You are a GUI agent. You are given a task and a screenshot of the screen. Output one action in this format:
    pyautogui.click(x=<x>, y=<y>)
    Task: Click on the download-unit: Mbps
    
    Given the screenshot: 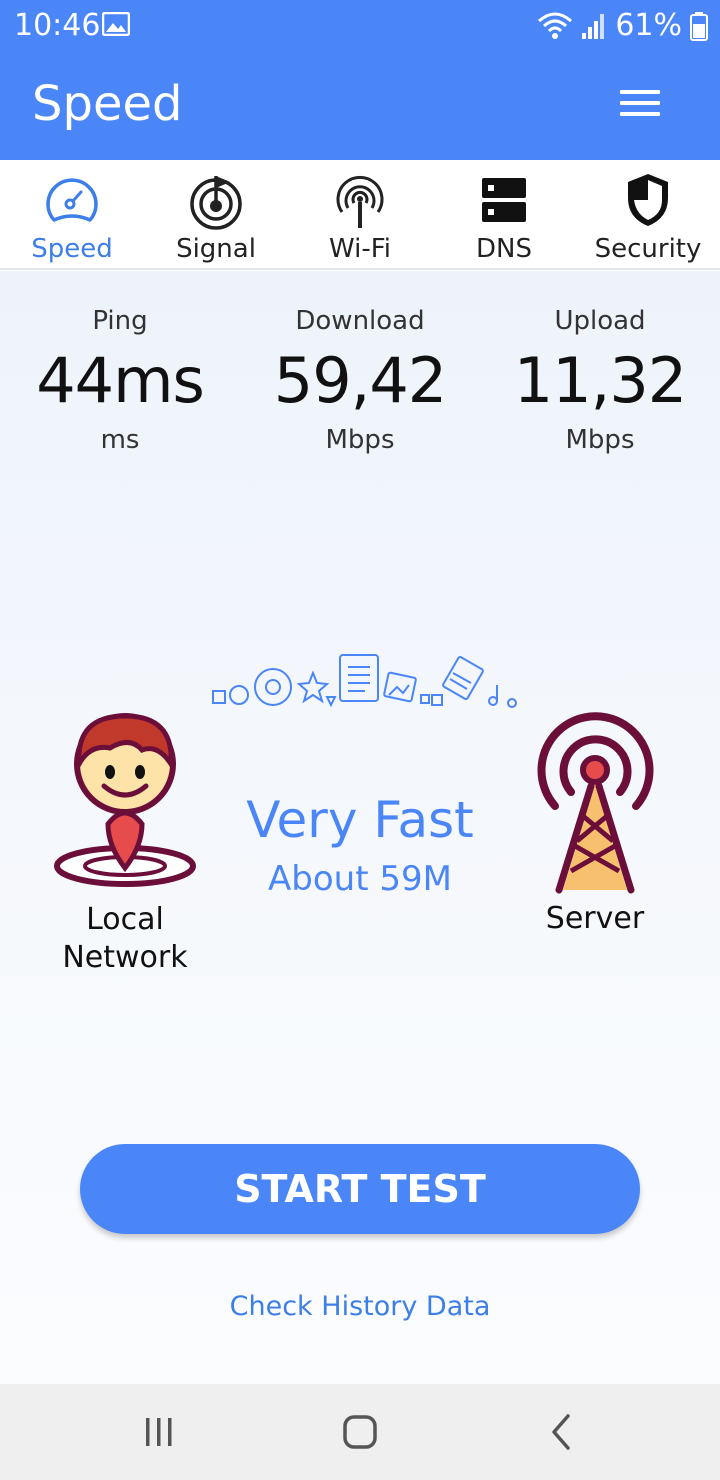 What is the action you would take?
    pyautogui.click(x=360, y=440)
    